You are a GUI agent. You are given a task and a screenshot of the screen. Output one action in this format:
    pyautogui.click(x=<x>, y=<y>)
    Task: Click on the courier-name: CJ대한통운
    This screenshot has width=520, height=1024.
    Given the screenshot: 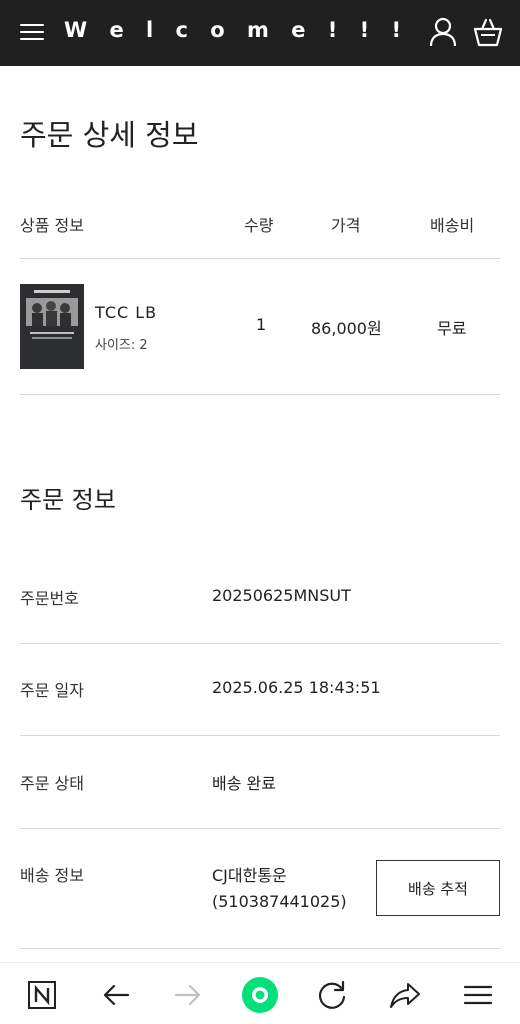 What is the action you would take?
    pyautogui.click(x=249, y=875)
    